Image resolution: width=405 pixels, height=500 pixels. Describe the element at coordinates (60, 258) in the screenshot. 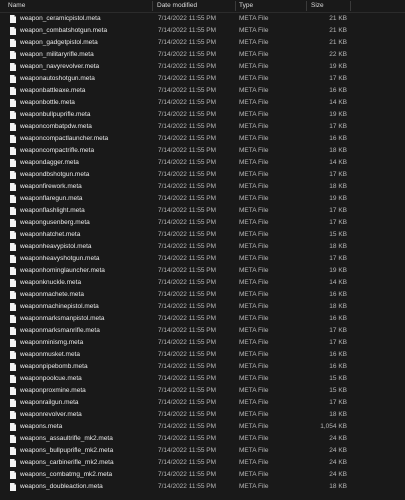

I see `file-name: weaponheavyshotgun.meta` at that location.